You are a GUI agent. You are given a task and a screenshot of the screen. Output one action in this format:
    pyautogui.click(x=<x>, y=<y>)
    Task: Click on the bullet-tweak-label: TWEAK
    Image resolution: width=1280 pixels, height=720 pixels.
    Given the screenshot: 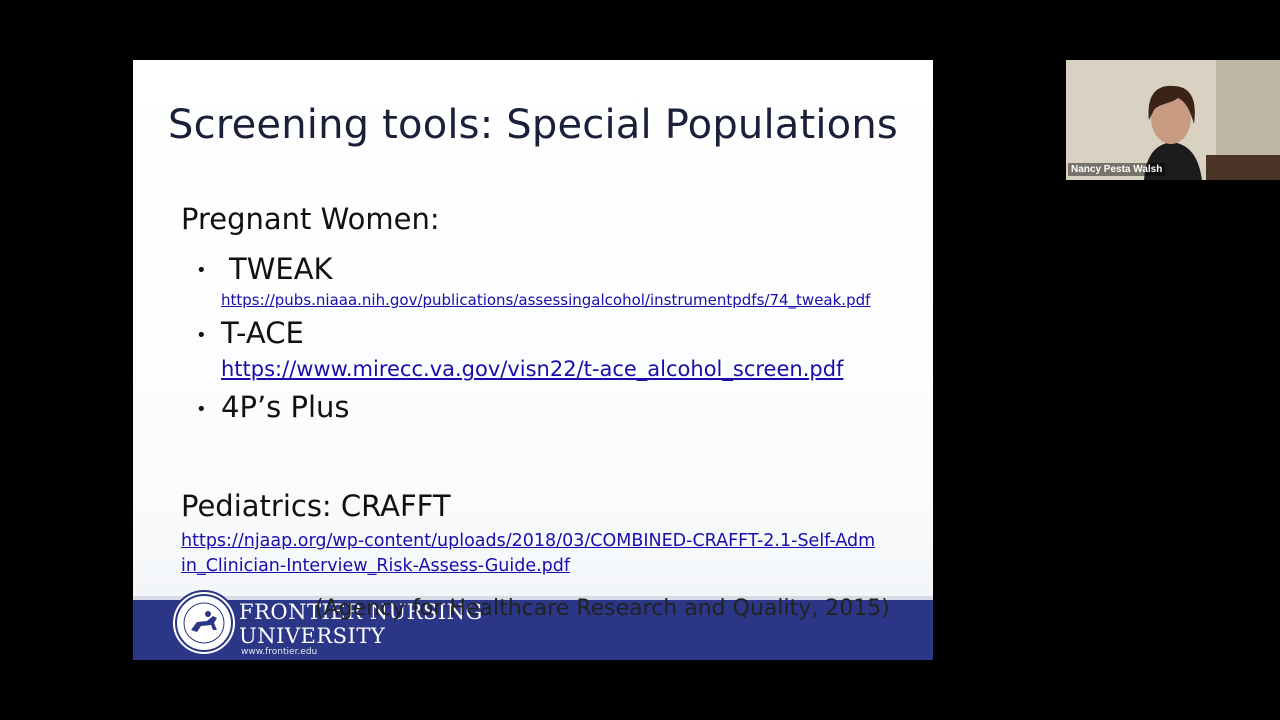 What is the action you would take?
    pyautogui.click(x=281, y=269)
    